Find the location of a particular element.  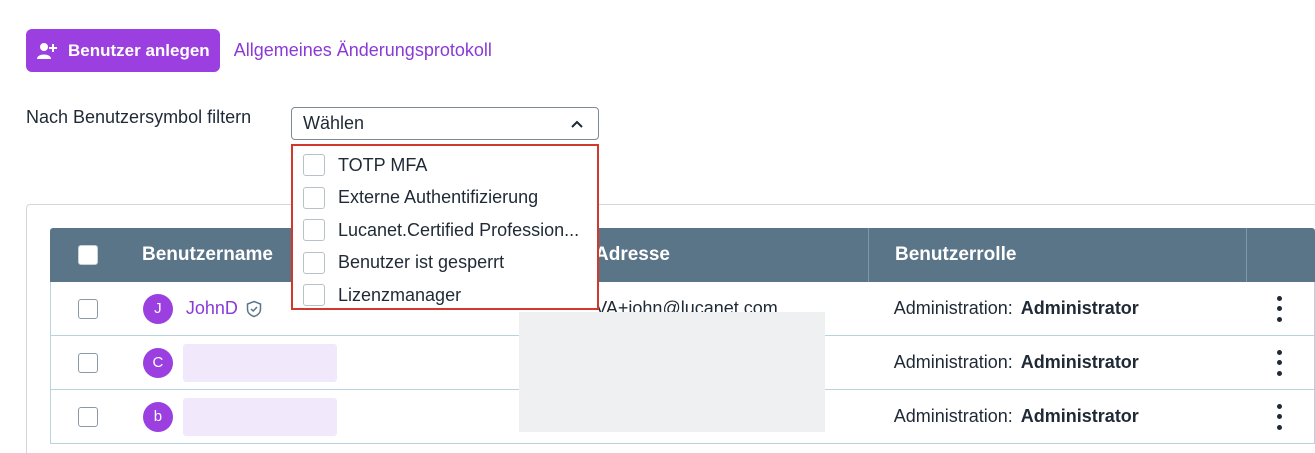

changelog-link: Allgemeines Änderungsprotokoll is located at coordinates (363, 50).